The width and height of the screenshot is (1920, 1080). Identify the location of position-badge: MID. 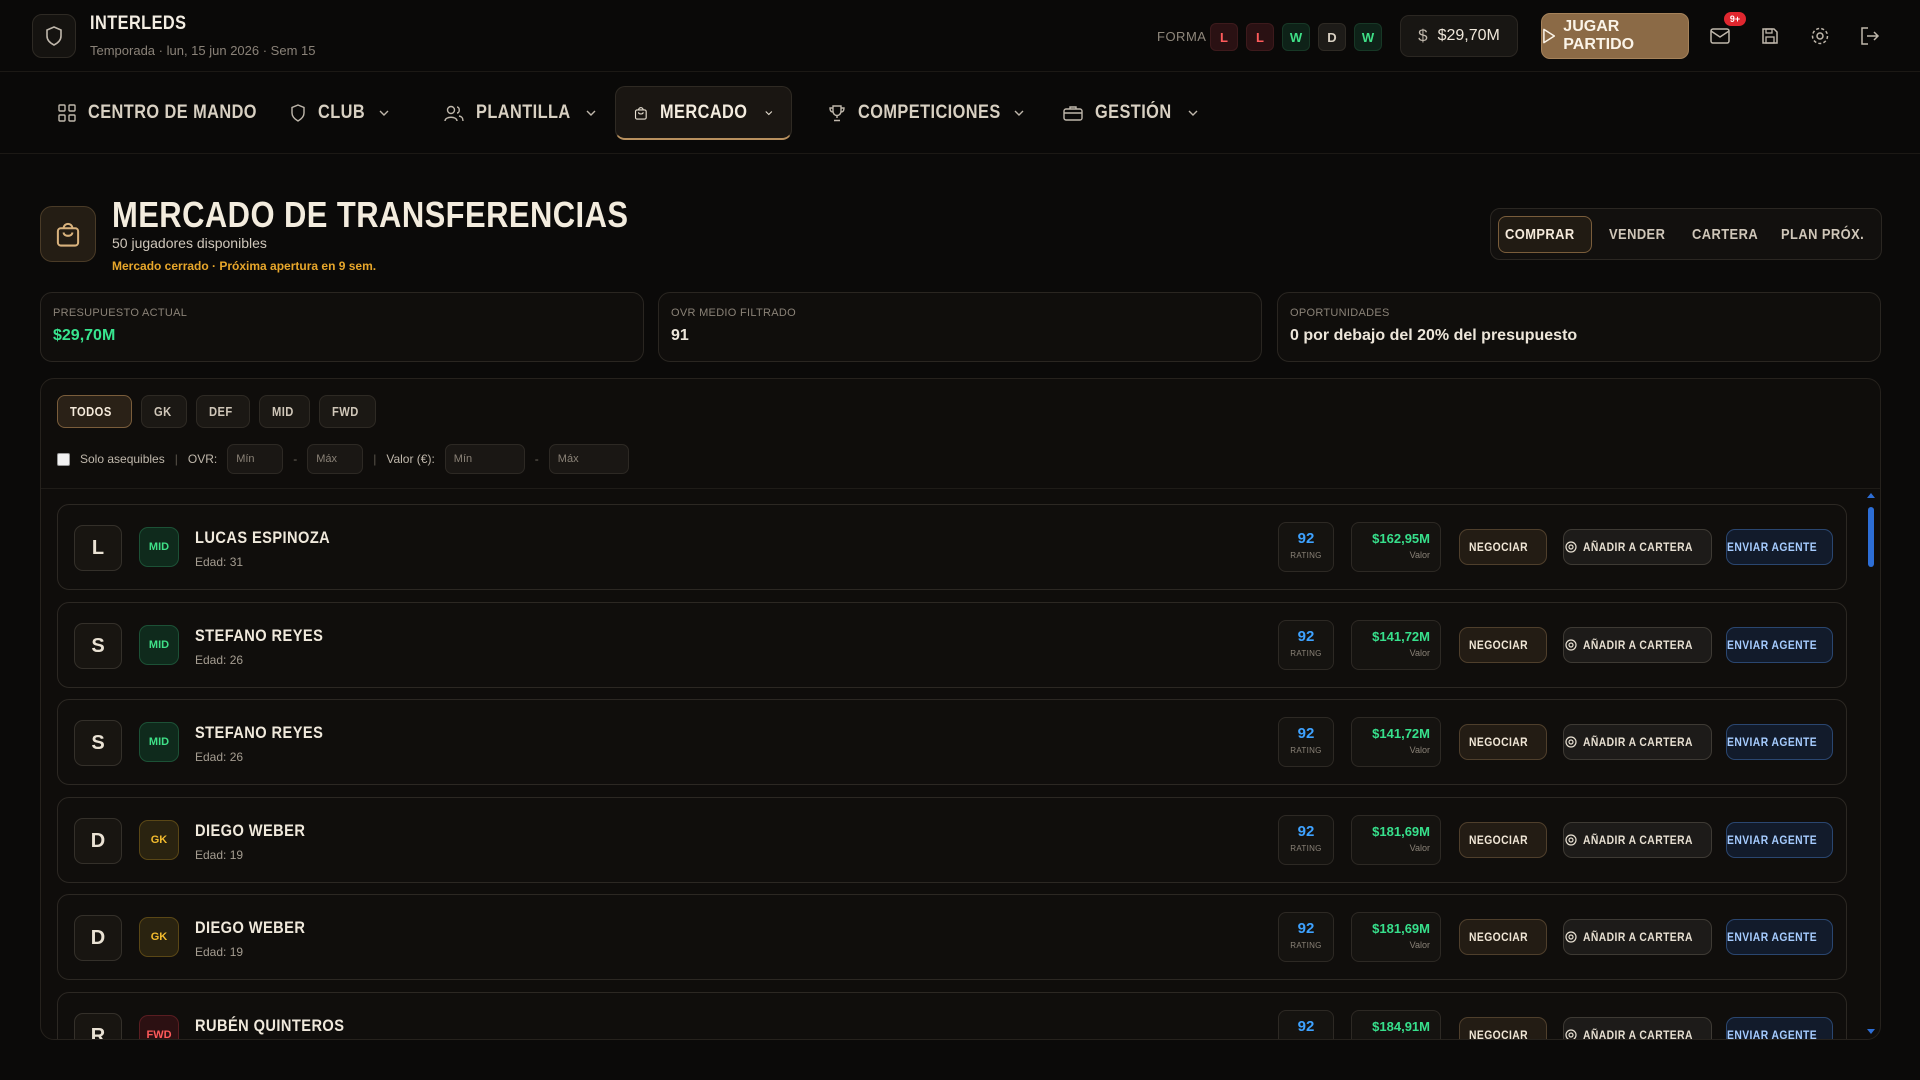
(159, 547).